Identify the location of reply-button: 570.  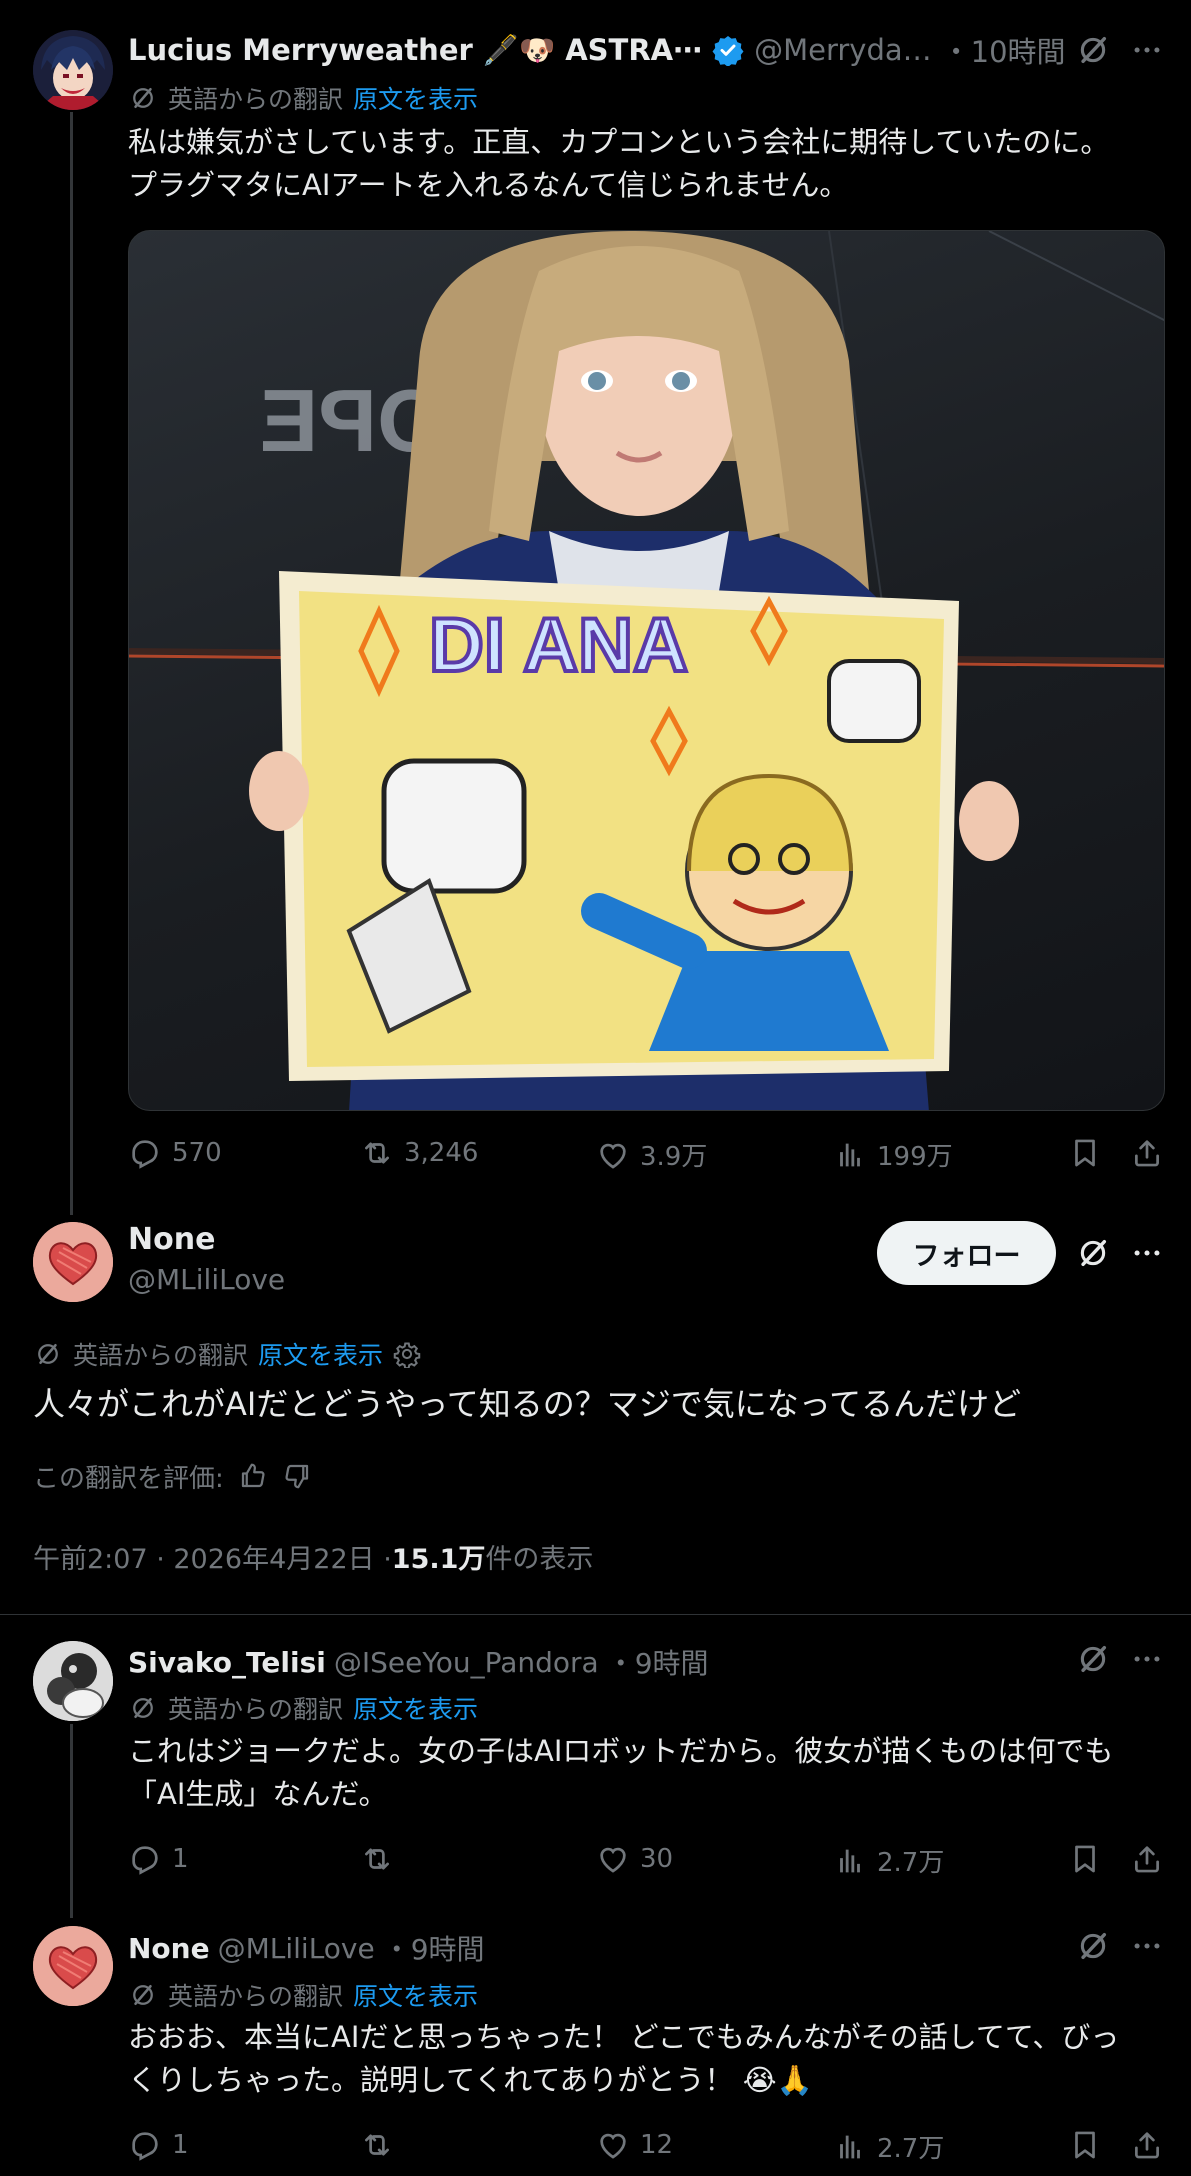
(175, 1153).